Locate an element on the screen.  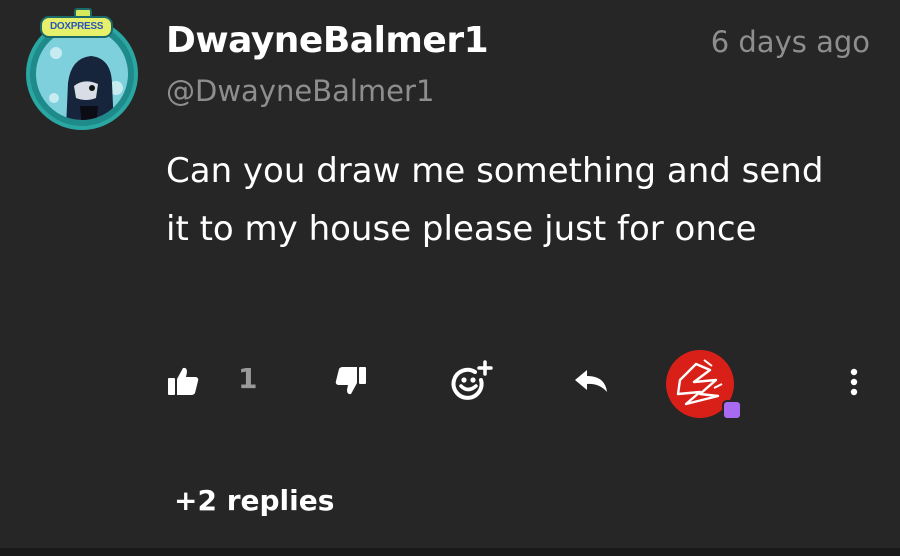
avatar-badge: DOXPRESS is located at coordinates (77, 27).